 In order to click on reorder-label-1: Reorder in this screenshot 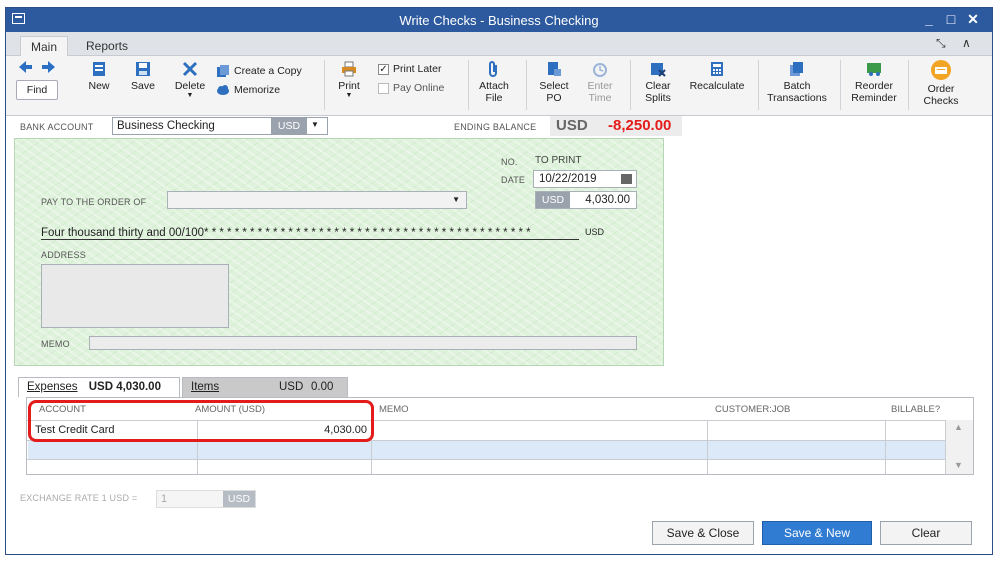, I will do `click(874, 86)`.